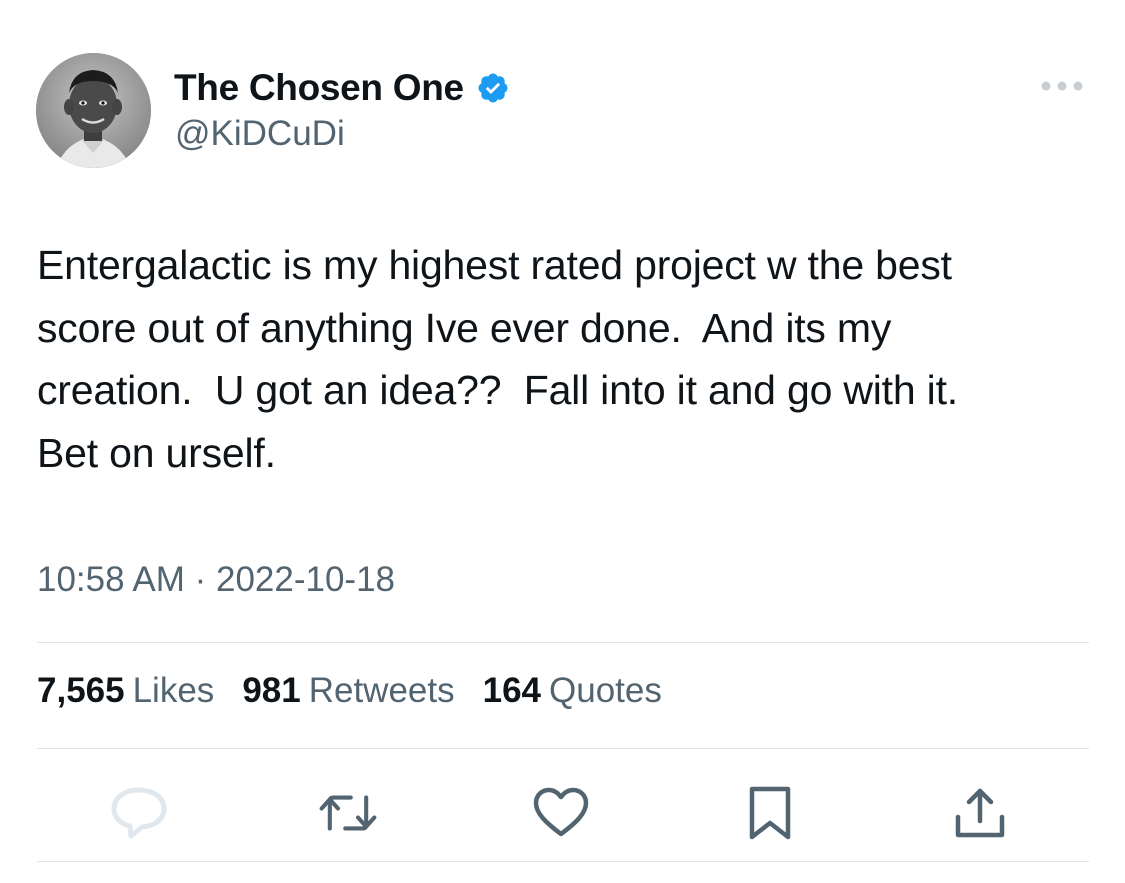 This screenshot has height=883, width=1125. I want to click on avatar-photo, so click(93, 110).